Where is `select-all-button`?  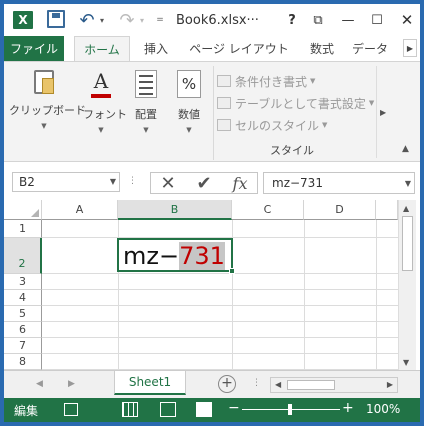 select-all-button is located at coordinates (23, 210).